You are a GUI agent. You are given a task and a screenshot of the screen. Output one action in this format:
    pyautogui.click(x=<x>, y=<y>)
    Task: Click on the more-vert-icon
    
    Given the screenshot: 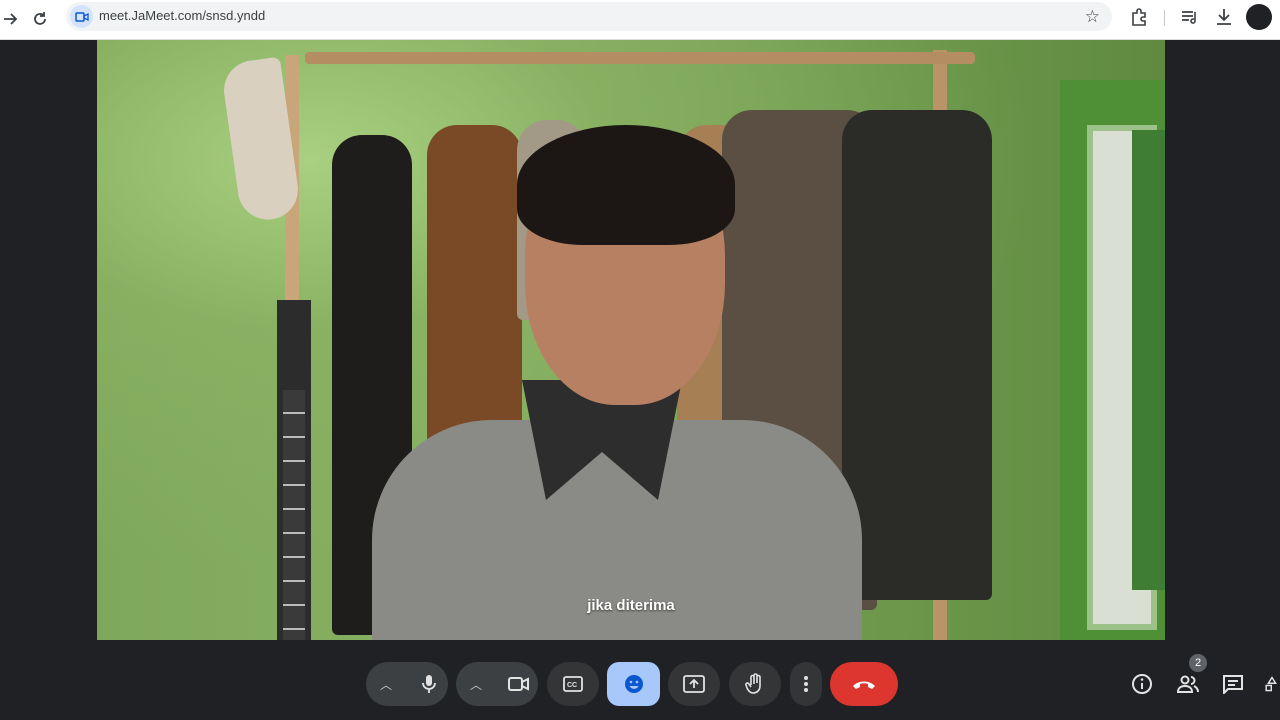 What is the action you would take?
    pyautogui.click(x=806, y=684)
    